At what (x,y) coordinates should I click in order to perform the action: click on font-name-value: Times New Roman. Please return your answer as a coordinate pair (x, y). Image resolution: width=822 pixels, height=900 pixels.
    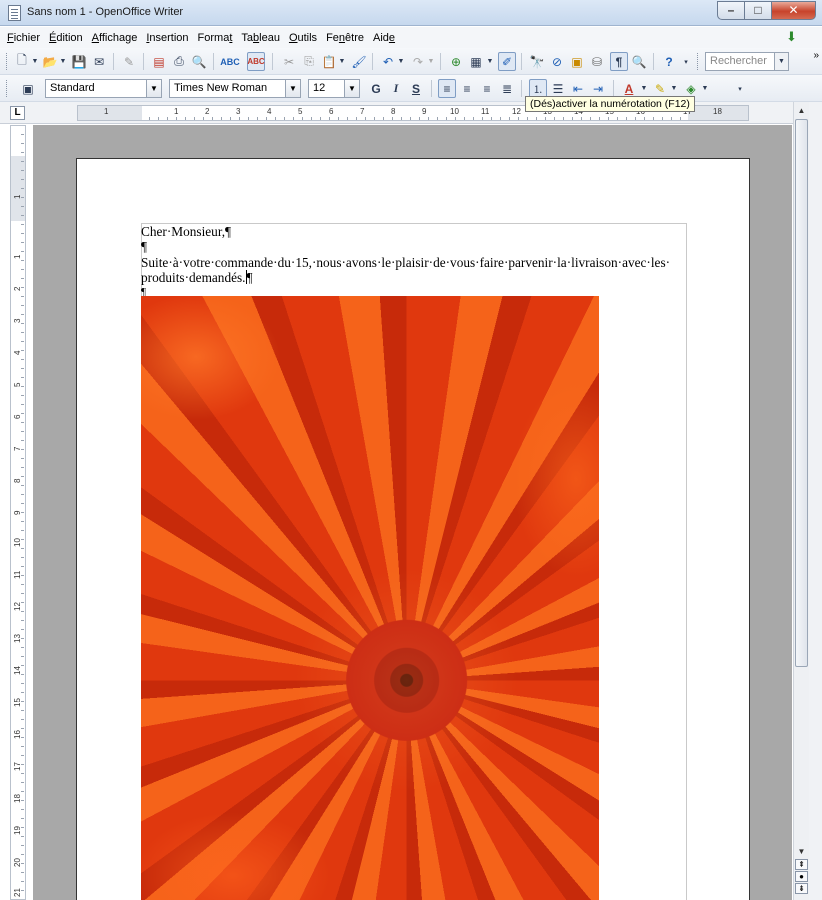
    Looking at the image, I should click on (221, 88).